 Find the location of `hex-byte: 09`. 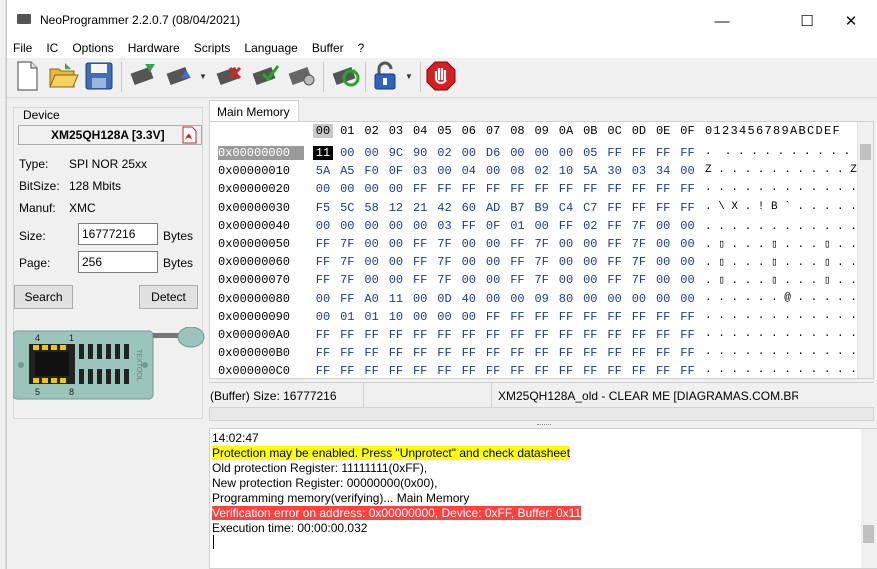

hex-byte: 09 is located at coordinates (542, 299).